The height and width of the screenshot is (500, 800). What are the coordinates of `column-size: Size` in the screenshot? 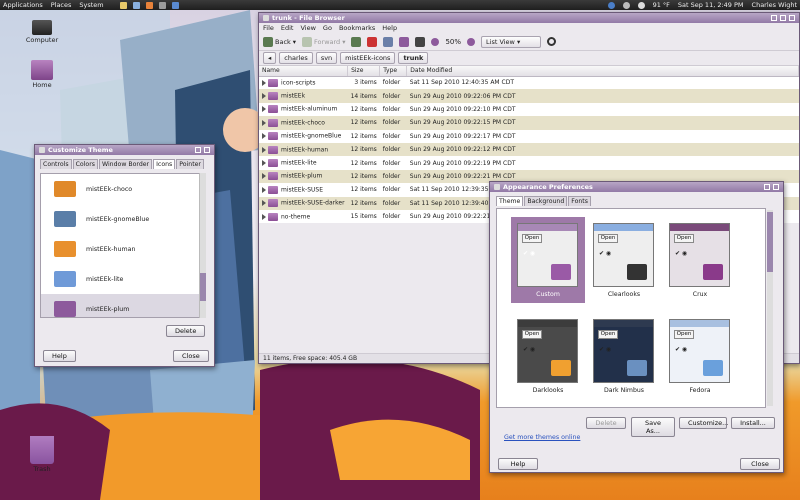 It's located at (364, 71).